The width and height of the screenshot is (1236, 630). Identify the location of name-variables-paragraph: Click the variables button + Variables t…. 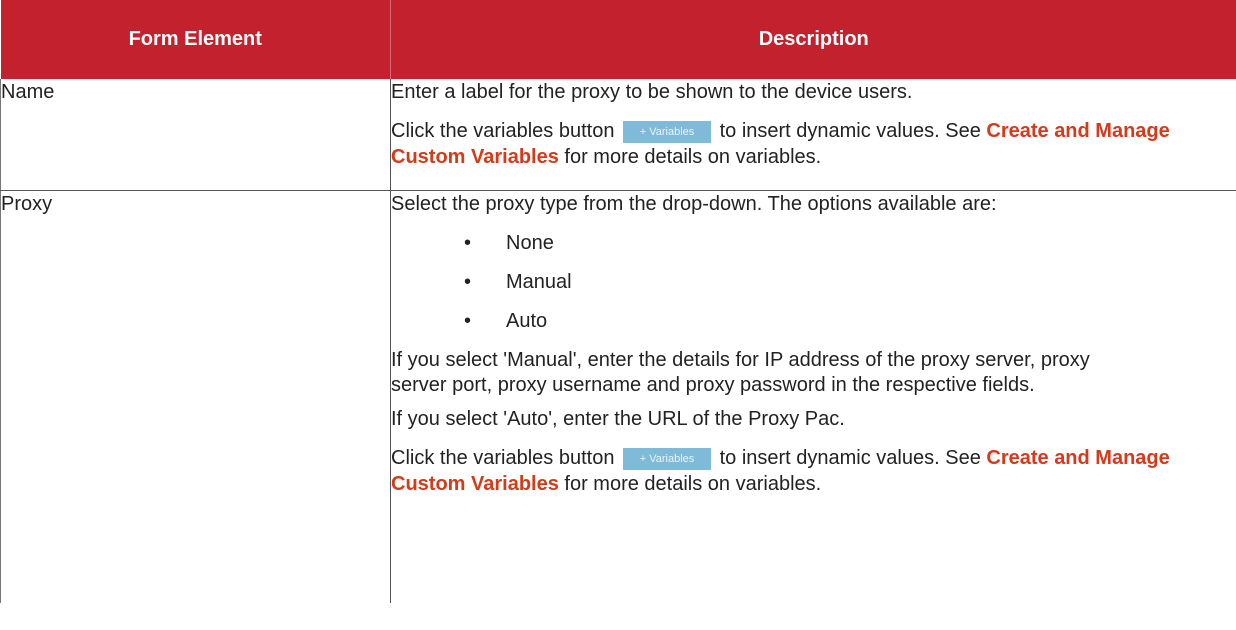
(813, 144).